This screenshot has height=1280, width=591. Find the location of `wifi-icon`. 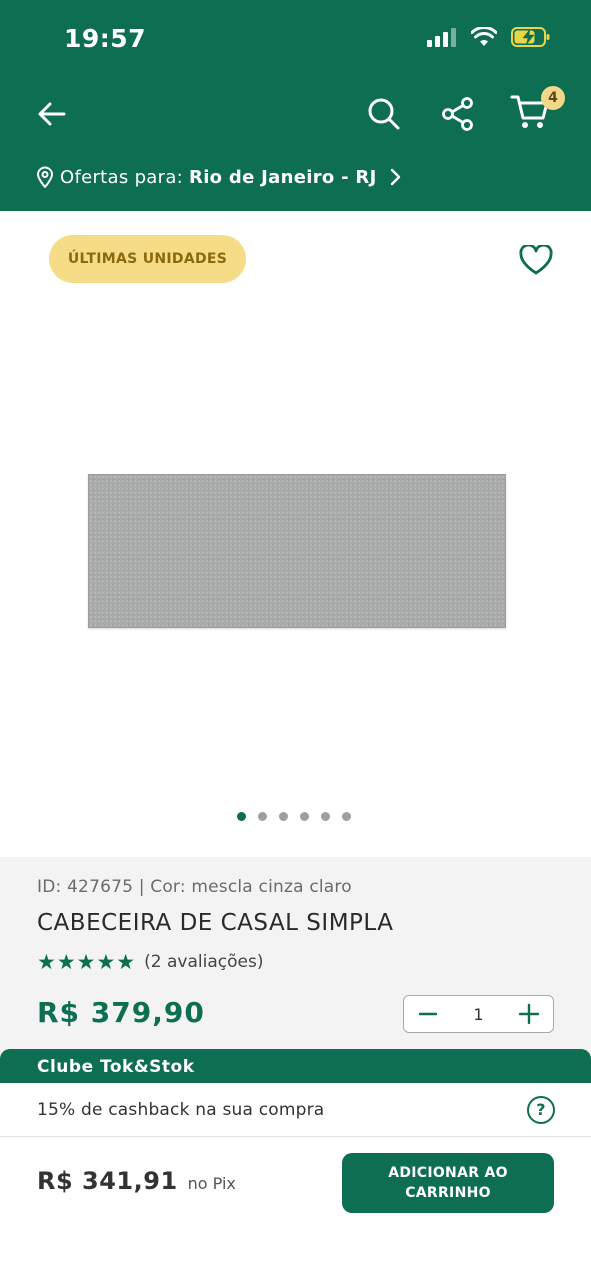

wifi-icon is located at coordinates (484, 38).